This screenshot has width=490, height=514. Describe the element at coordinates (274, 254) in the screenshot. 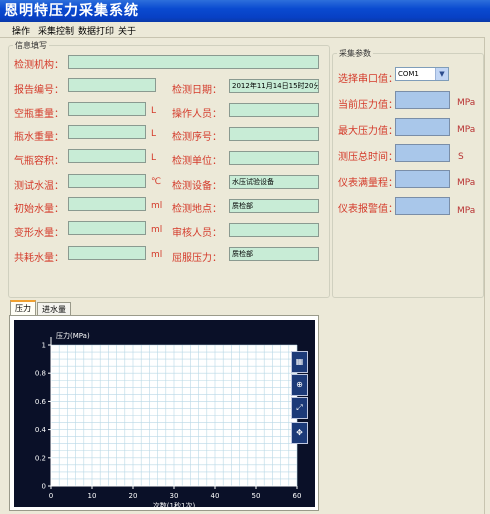

I see `yield-pressure-field: 质检部` at that location.